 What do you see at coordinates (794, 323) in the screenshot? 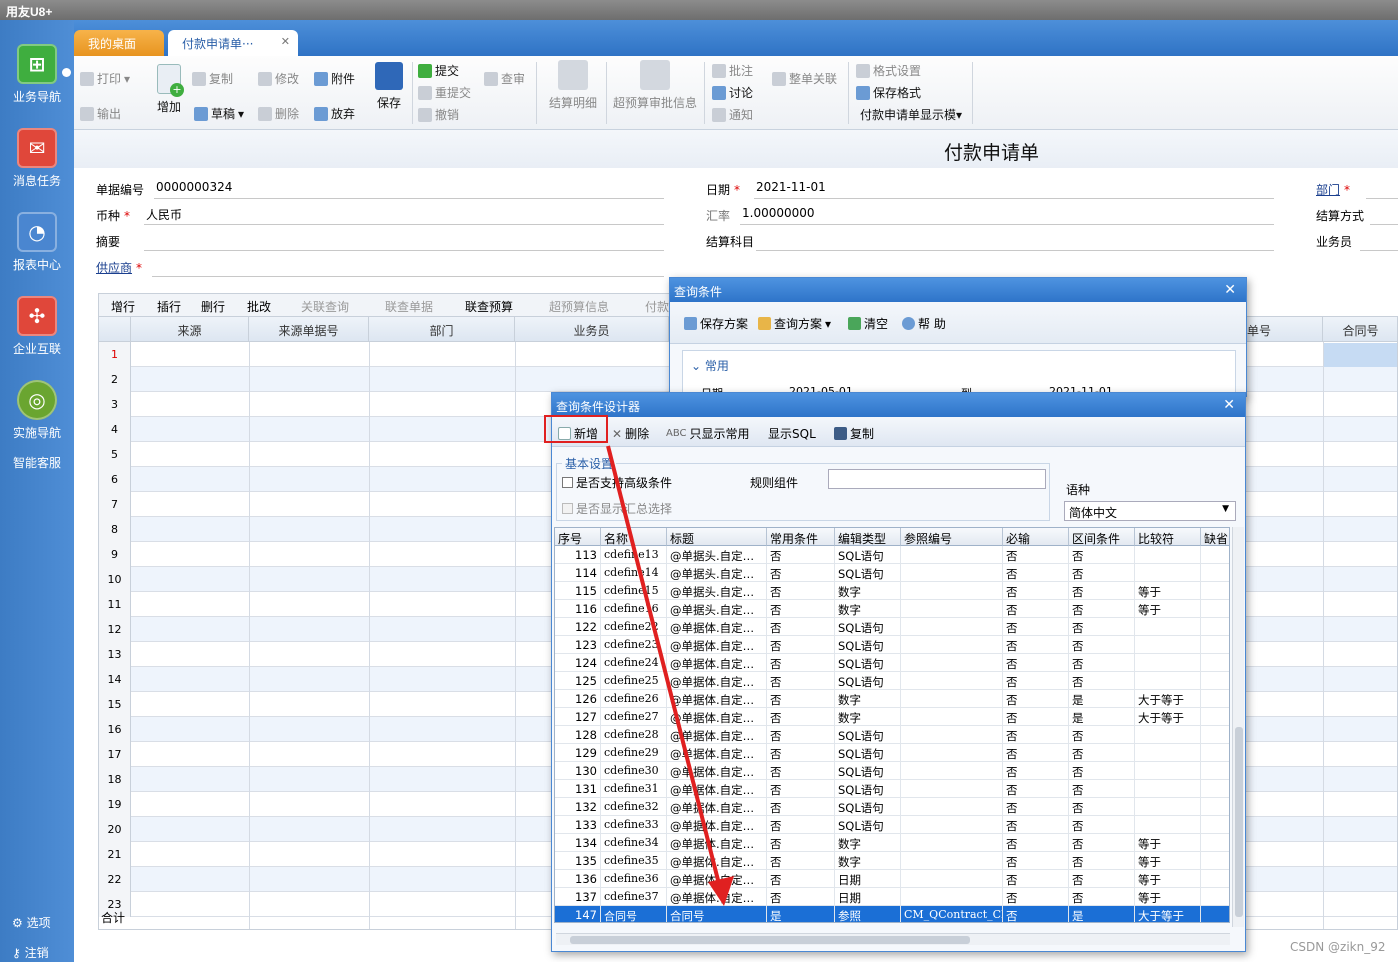
I see `query-scheme-button: 查询方案 ▾` at bounding box center [794, 323].